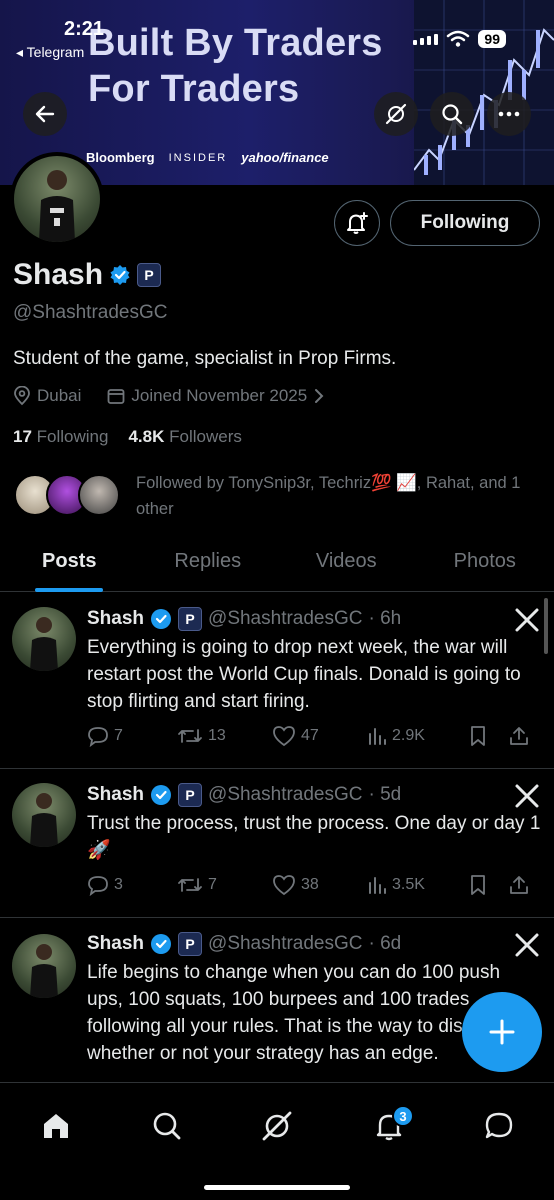 Image resolution: width=554 pixels, height=1200 pixels. What do you see at coordinates (132, 885) in the screenshot?
I see `reply-button: 3` at bounding box center [132, 885].